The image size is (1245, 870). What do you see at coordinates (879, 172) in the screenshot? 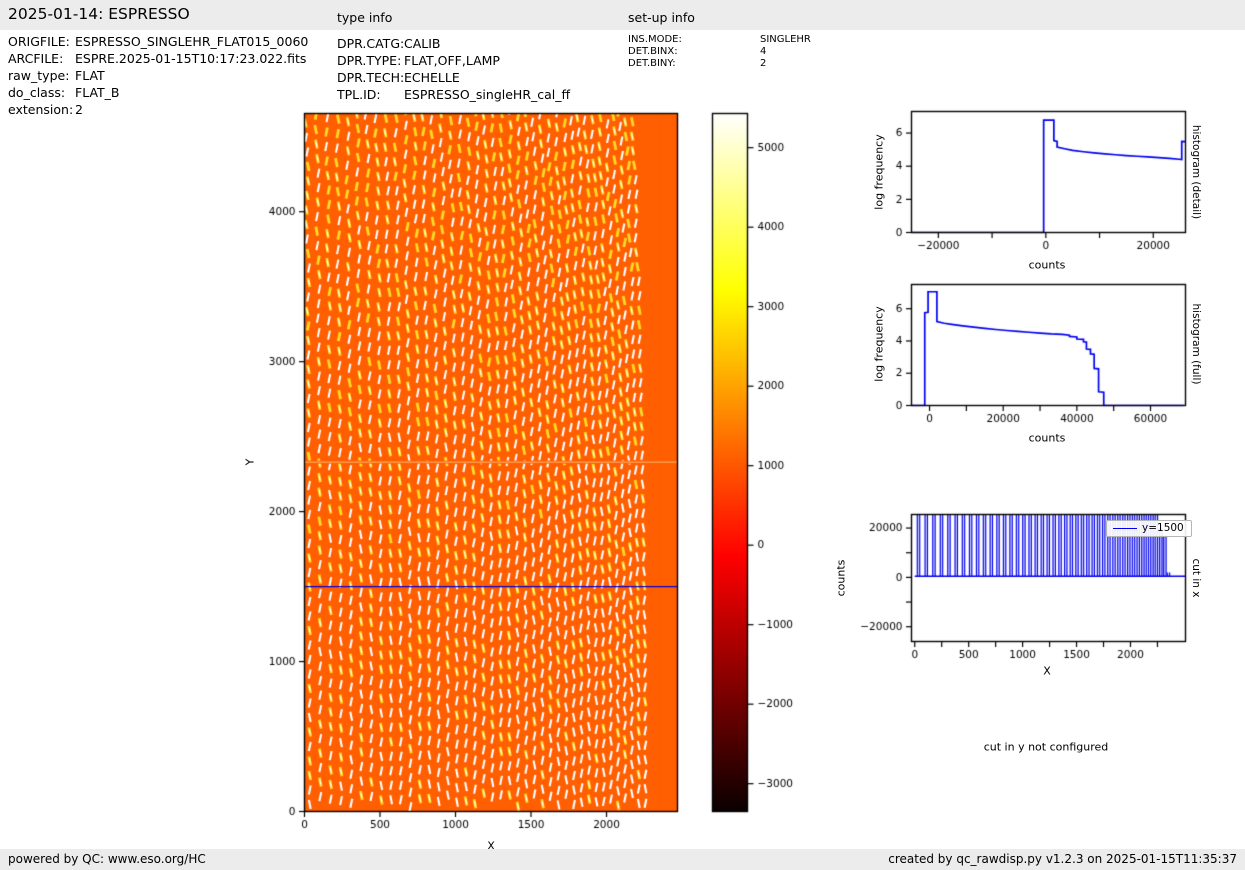
I see `histogram-detail-ylabel: log frequency` at bounding box center [879, 172].